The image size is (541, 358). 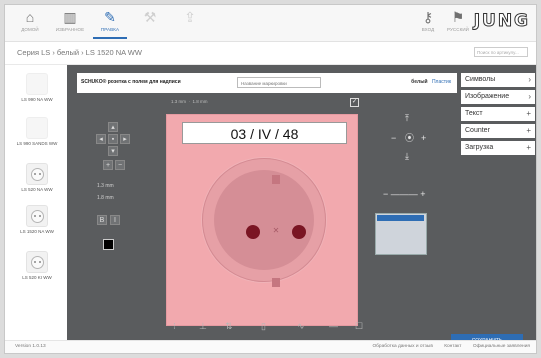 What do you see at coordinates (487, 96) in the screenshot?
I see `image-label: Изображение` at bounding box center [487, 96].